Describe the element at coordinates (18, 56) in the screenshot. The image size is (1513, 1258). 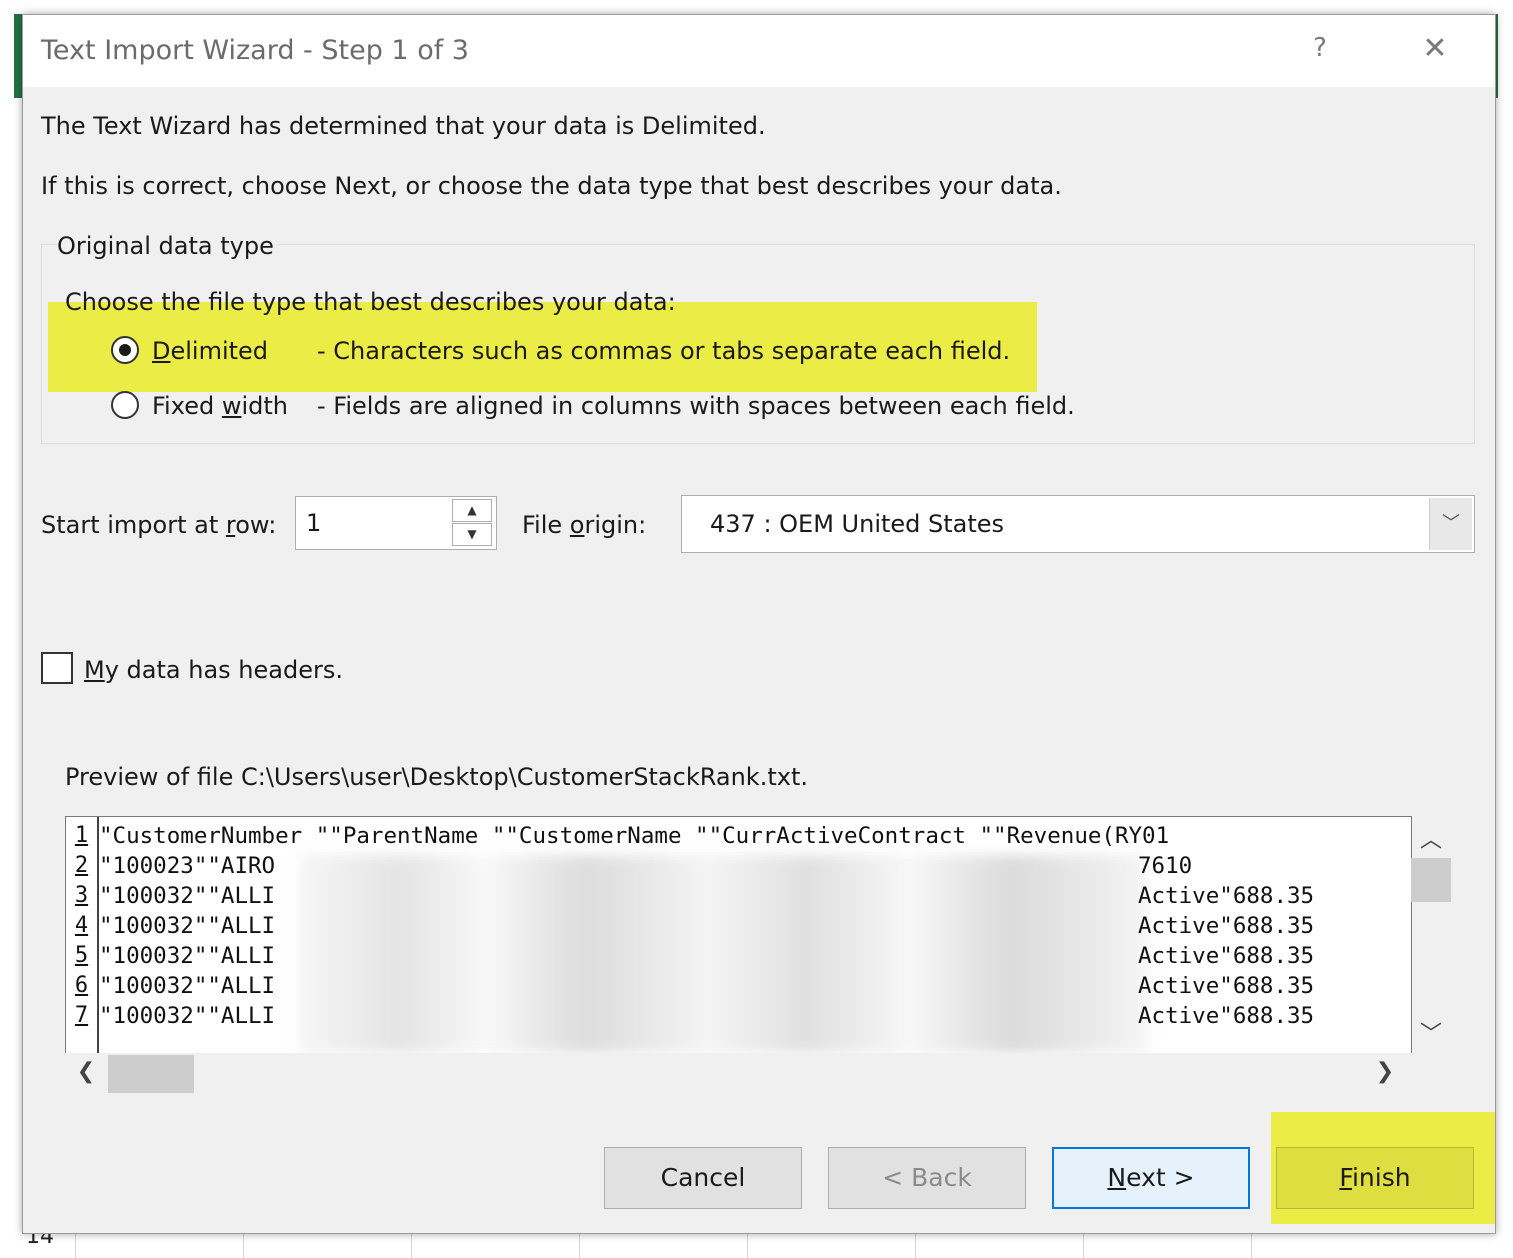
I see `excel-window-edge-left` at that location.